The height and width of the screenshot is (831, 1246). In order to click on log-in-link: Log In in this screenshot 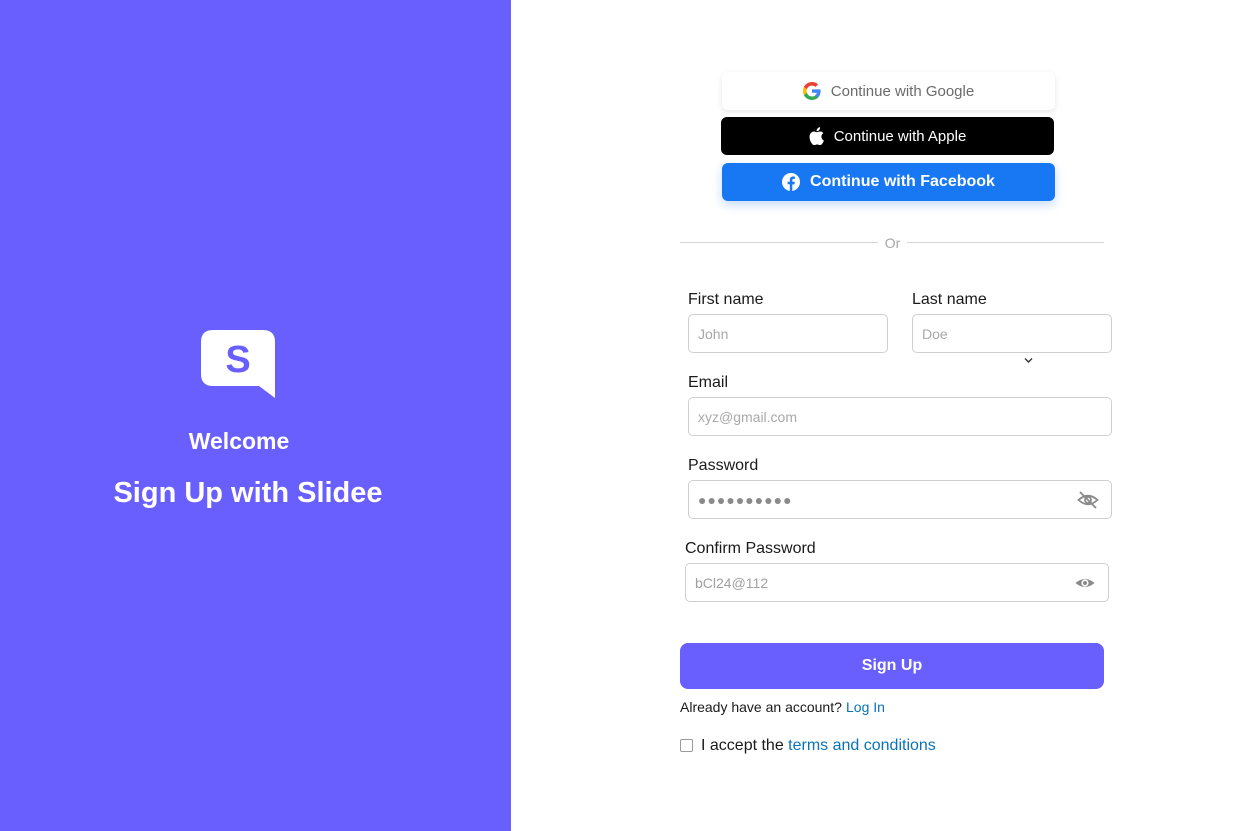, I will do `click(865, 707)`.